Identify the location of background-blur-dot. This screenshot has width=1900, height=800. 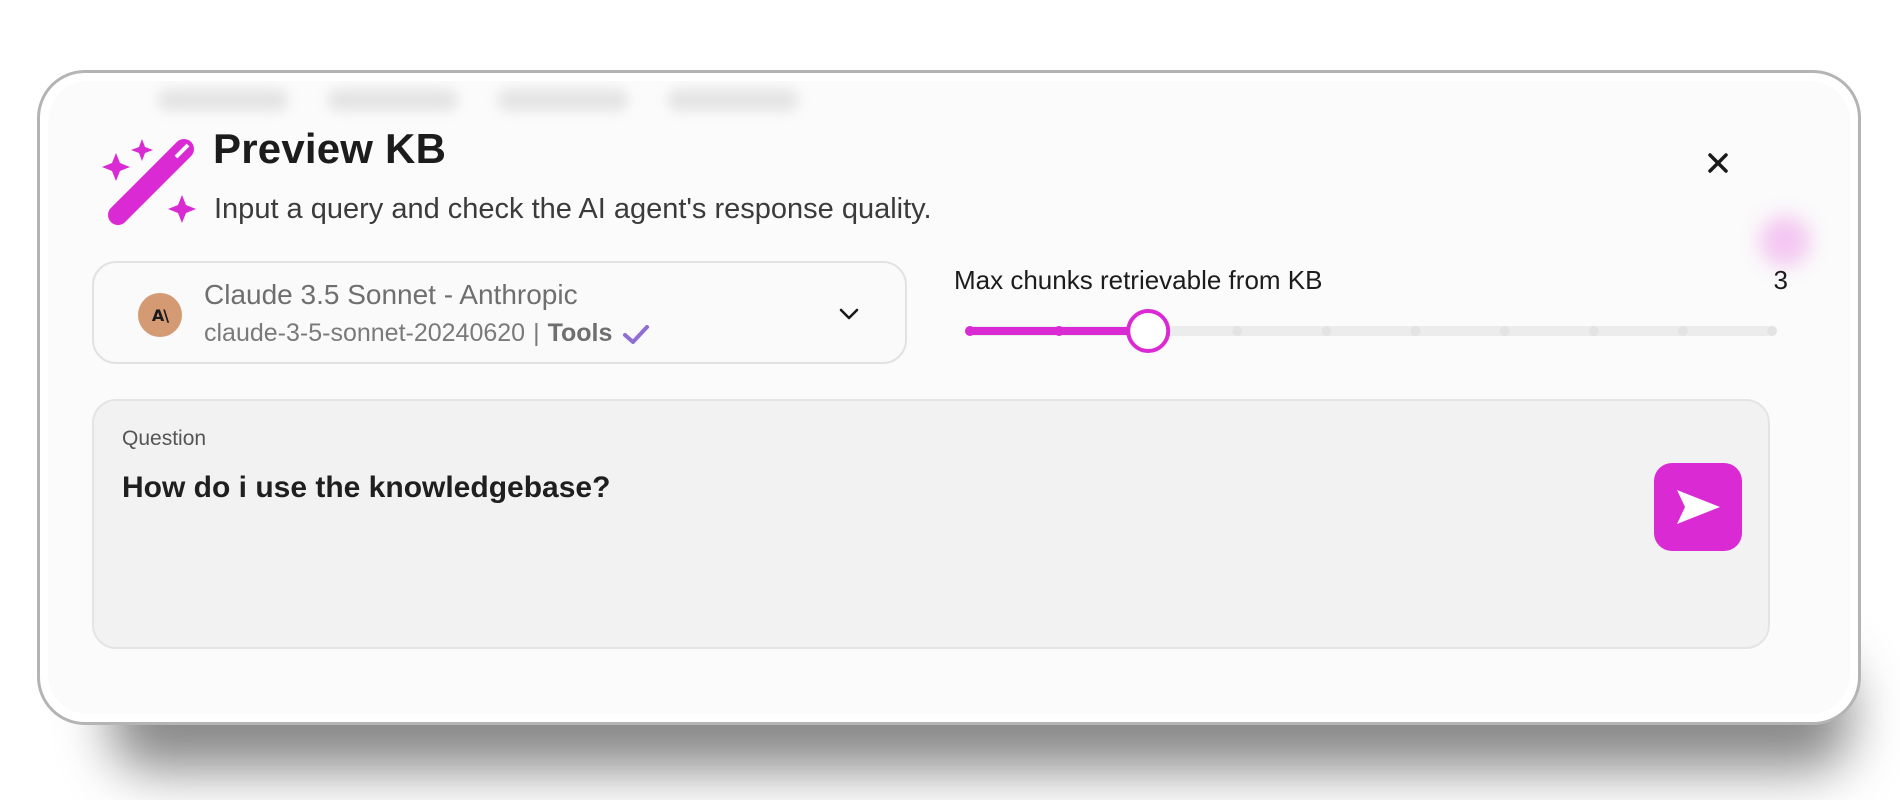
(1785, 241).